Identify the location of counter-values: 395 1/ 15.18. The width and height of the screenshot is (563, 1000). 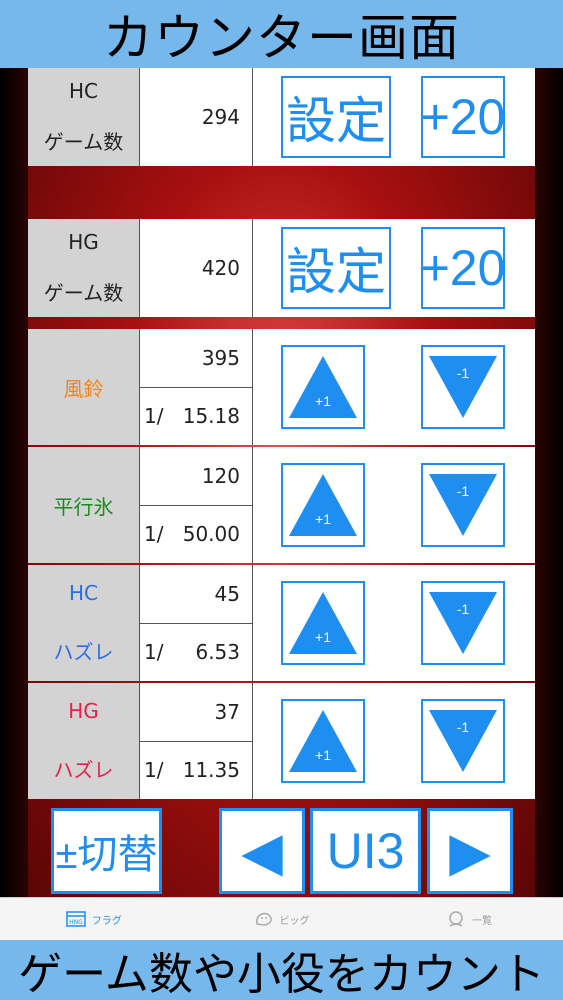
(196, 387).